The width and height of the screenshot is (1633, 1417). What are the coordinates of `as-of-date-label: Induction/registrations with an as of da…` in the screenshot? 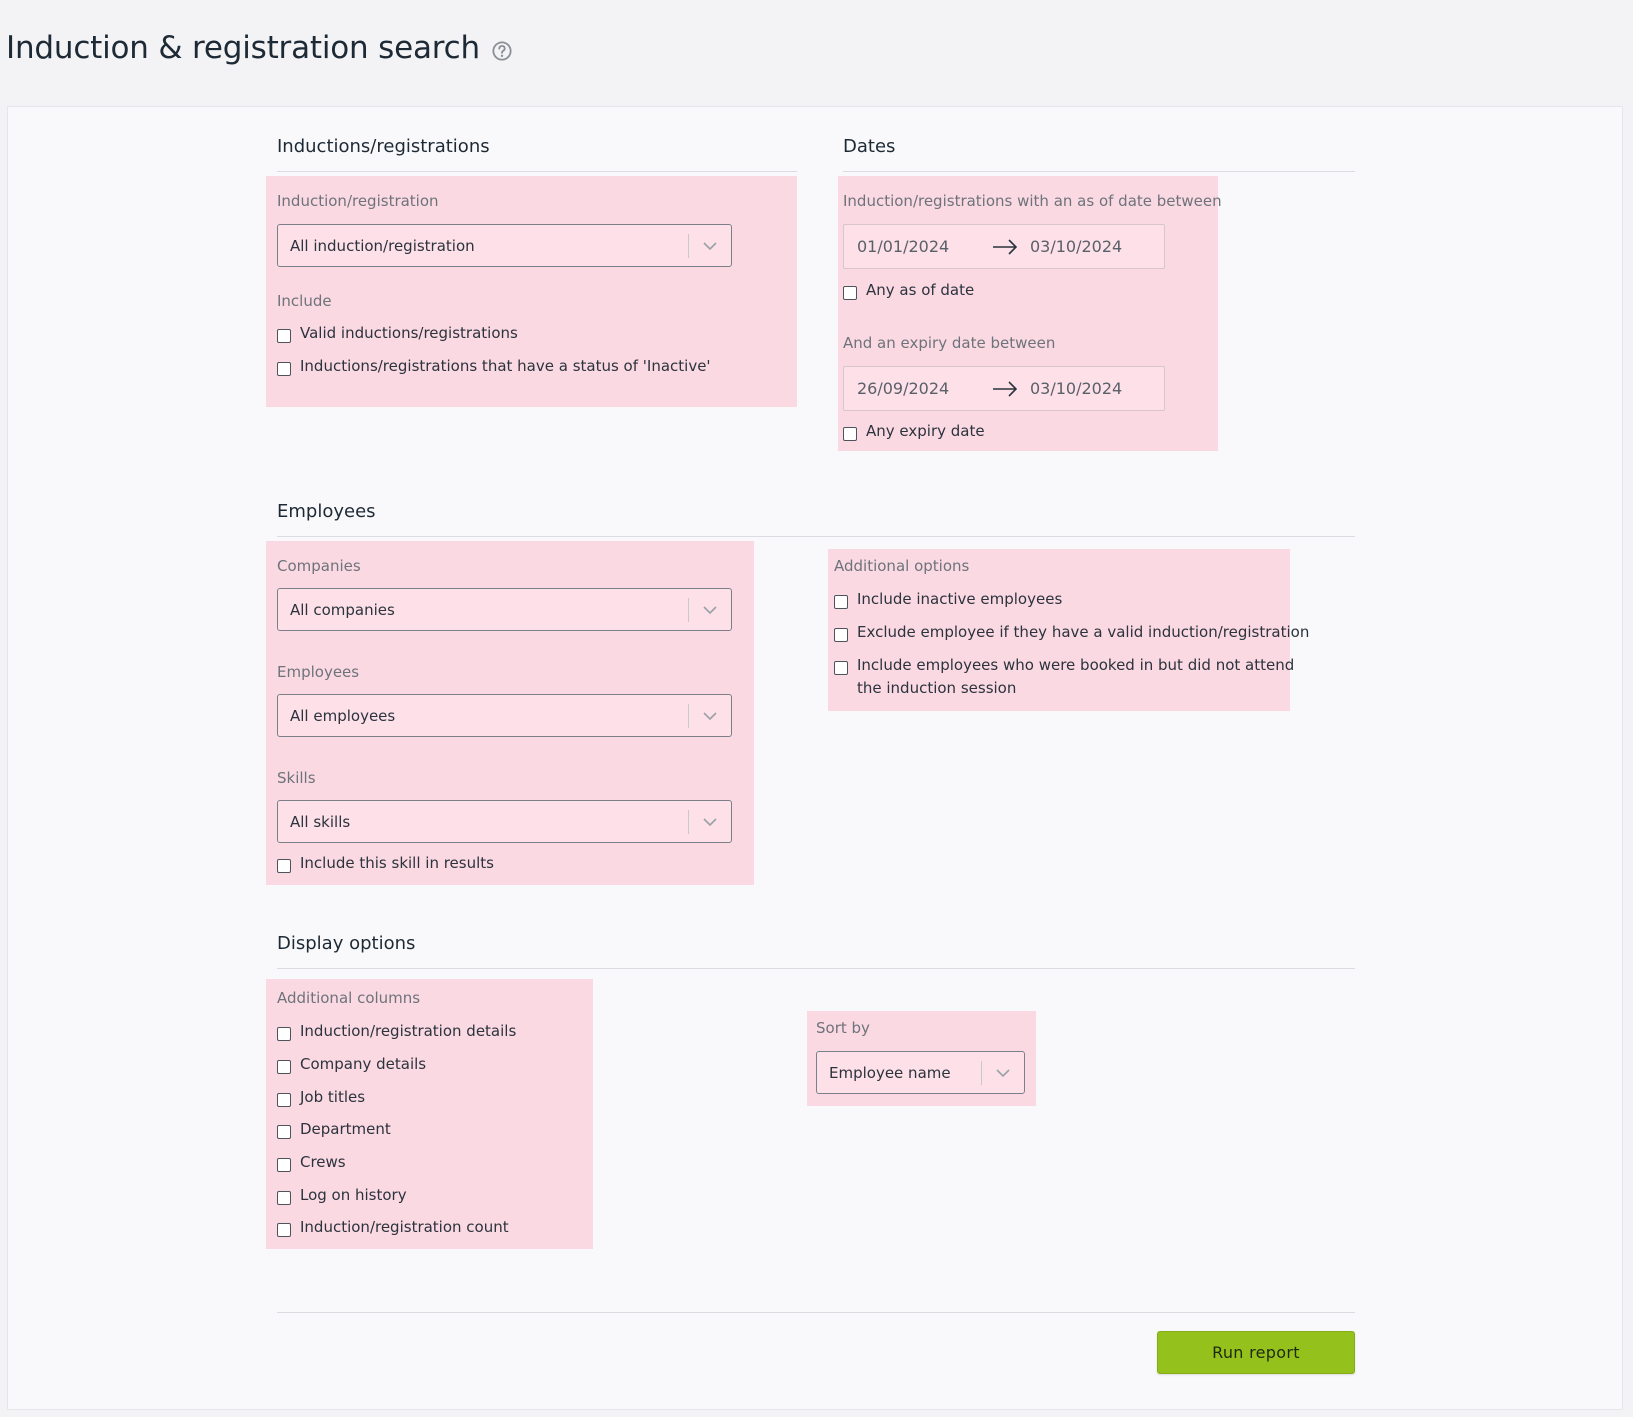 It's located at (1032, 201).